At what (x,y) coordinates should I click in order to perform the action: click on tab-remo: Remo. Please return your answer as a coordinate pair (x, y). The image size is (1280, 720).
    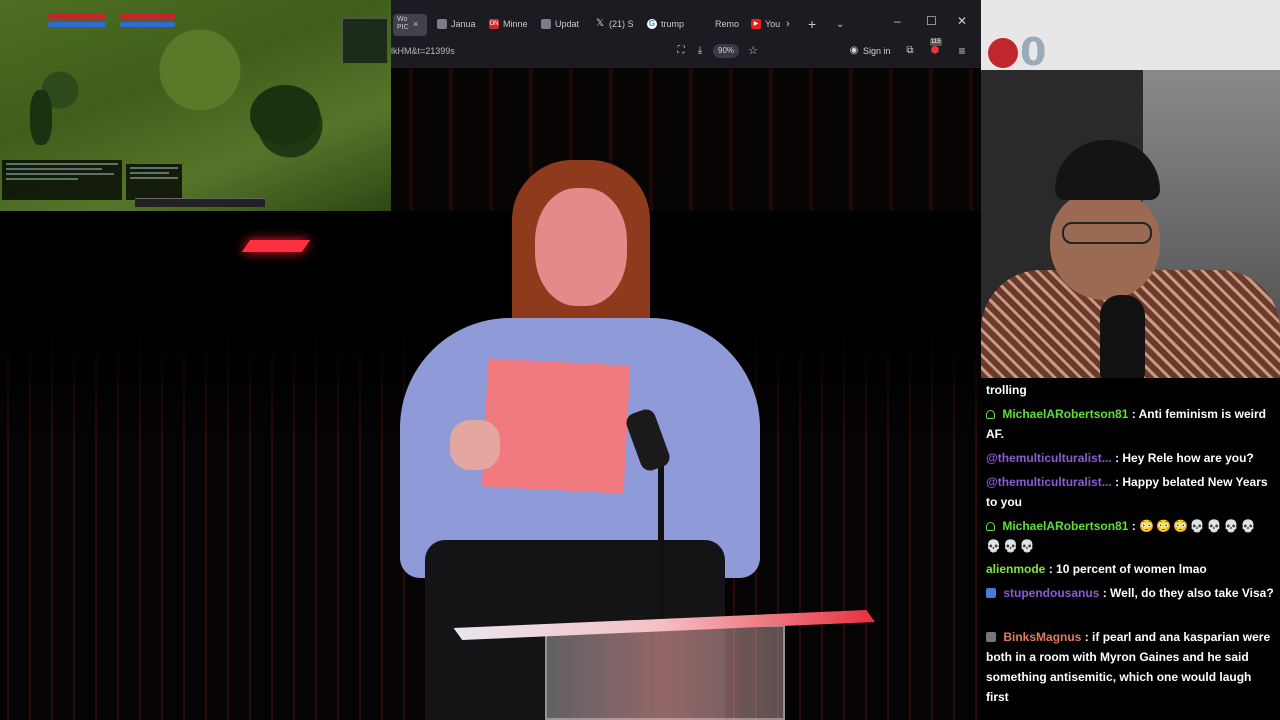
    Looking at the image, I should click on (721, 24).